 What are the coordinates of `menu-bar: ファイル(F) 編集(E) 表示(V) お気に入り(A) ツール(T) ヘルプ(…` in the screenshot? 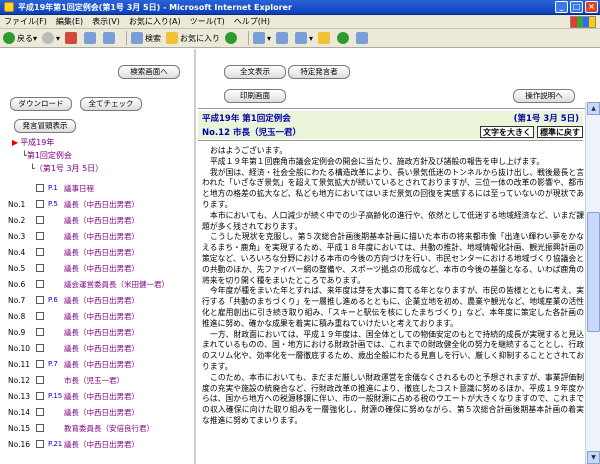 It's located at (300, 22).